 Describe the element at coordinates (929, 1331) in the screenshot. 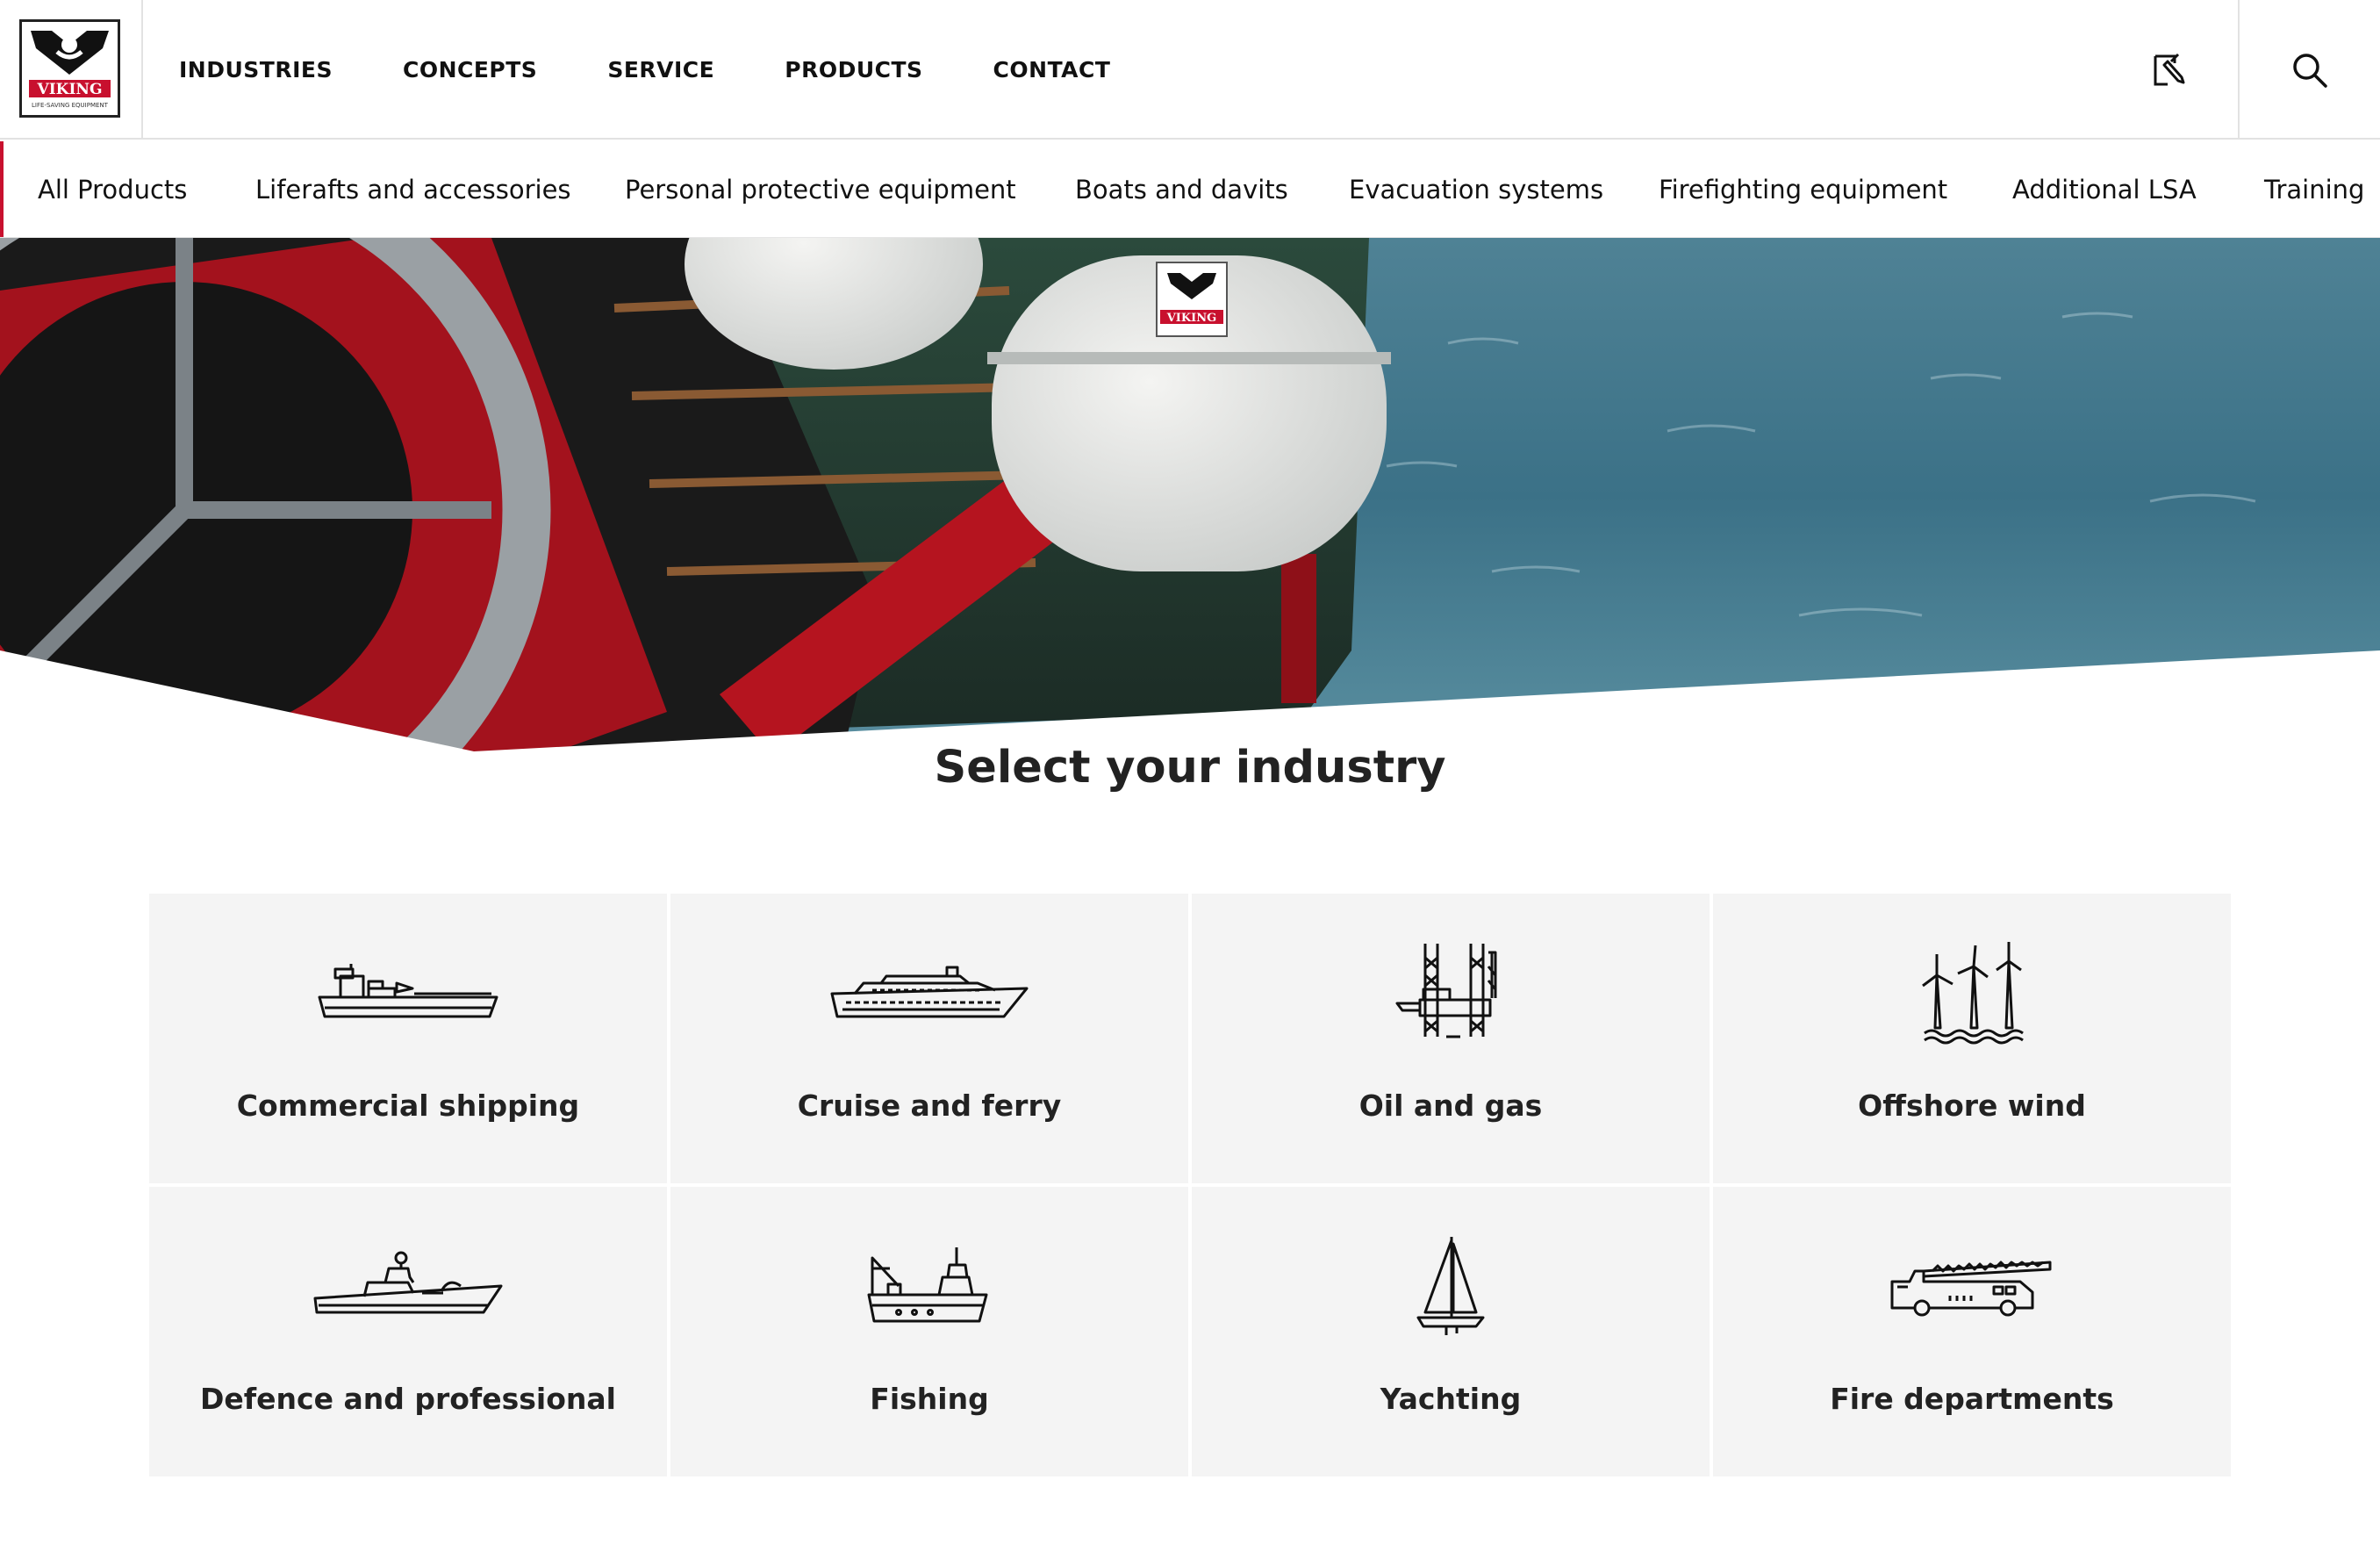

I see `industry-tile-fishing: Fishing` at that location.